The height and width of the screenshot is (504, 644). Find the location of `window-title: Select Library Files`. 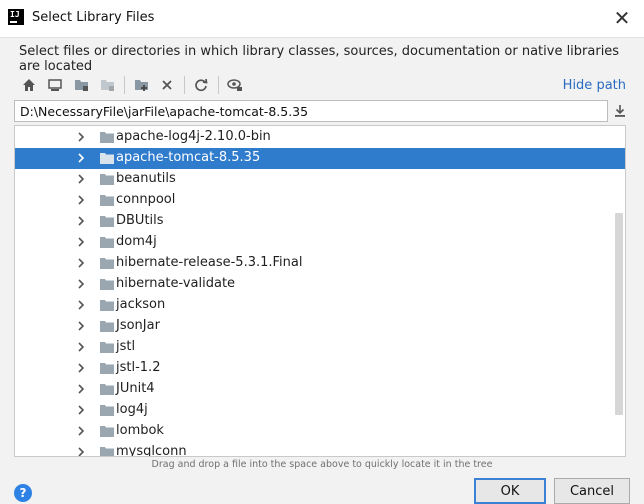

window-title: Select Library Files is located at coordinates (93, 17).